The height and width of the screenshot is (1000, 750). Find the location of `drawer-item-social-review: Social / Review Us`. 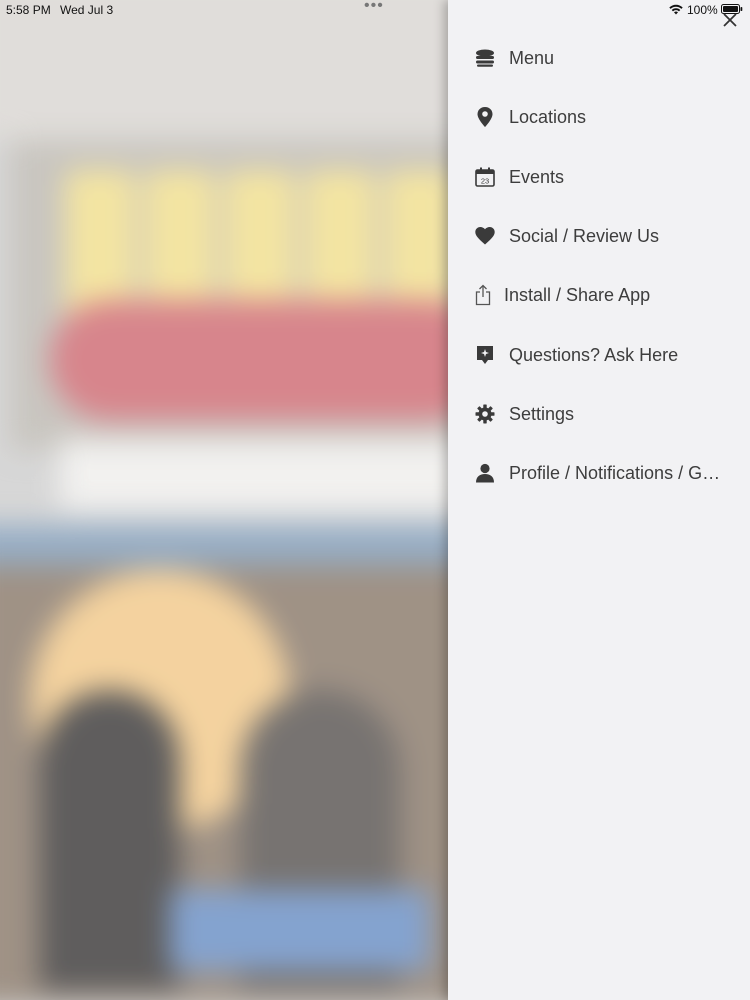

drawer-item-social-review: Social / Review Us is located at coordinates (599, 236).